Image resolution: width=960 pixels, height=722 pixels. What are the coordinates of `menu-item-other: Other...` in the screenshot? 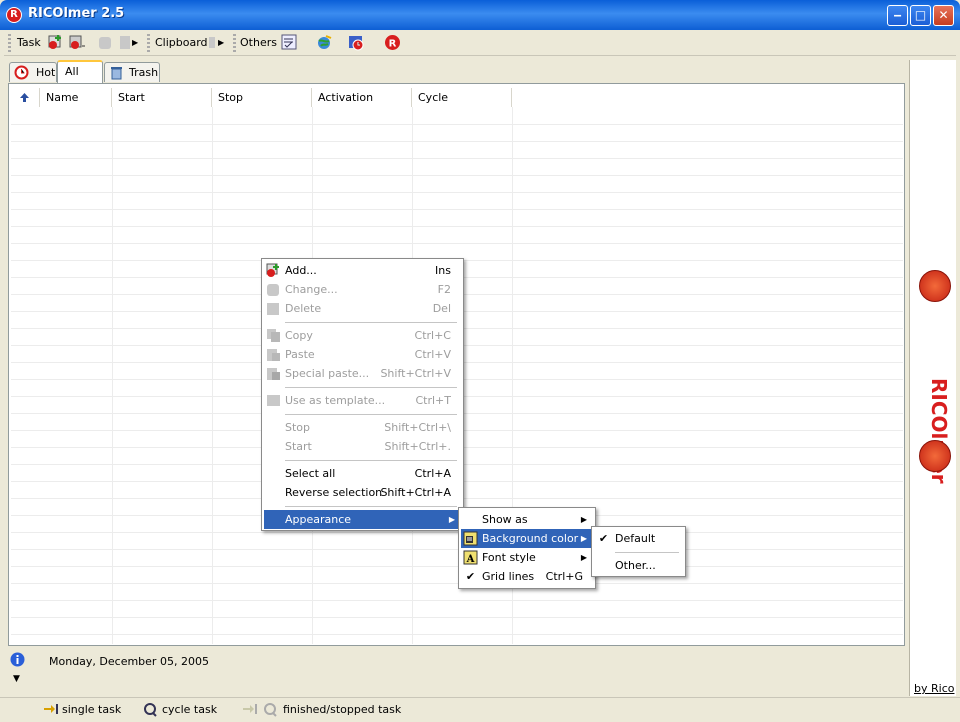 It's located at (638, 565).